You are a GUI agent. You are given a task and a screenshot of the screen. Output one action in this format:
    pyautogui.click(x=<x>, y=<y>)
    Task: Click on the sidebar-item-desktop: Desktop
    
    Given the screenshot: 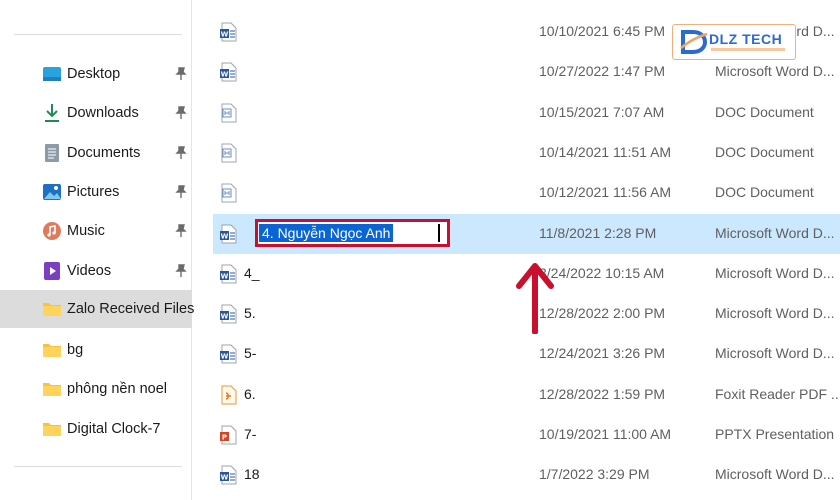 What is the action you would take?
    pyautogui.click(x=96, y=74)
    